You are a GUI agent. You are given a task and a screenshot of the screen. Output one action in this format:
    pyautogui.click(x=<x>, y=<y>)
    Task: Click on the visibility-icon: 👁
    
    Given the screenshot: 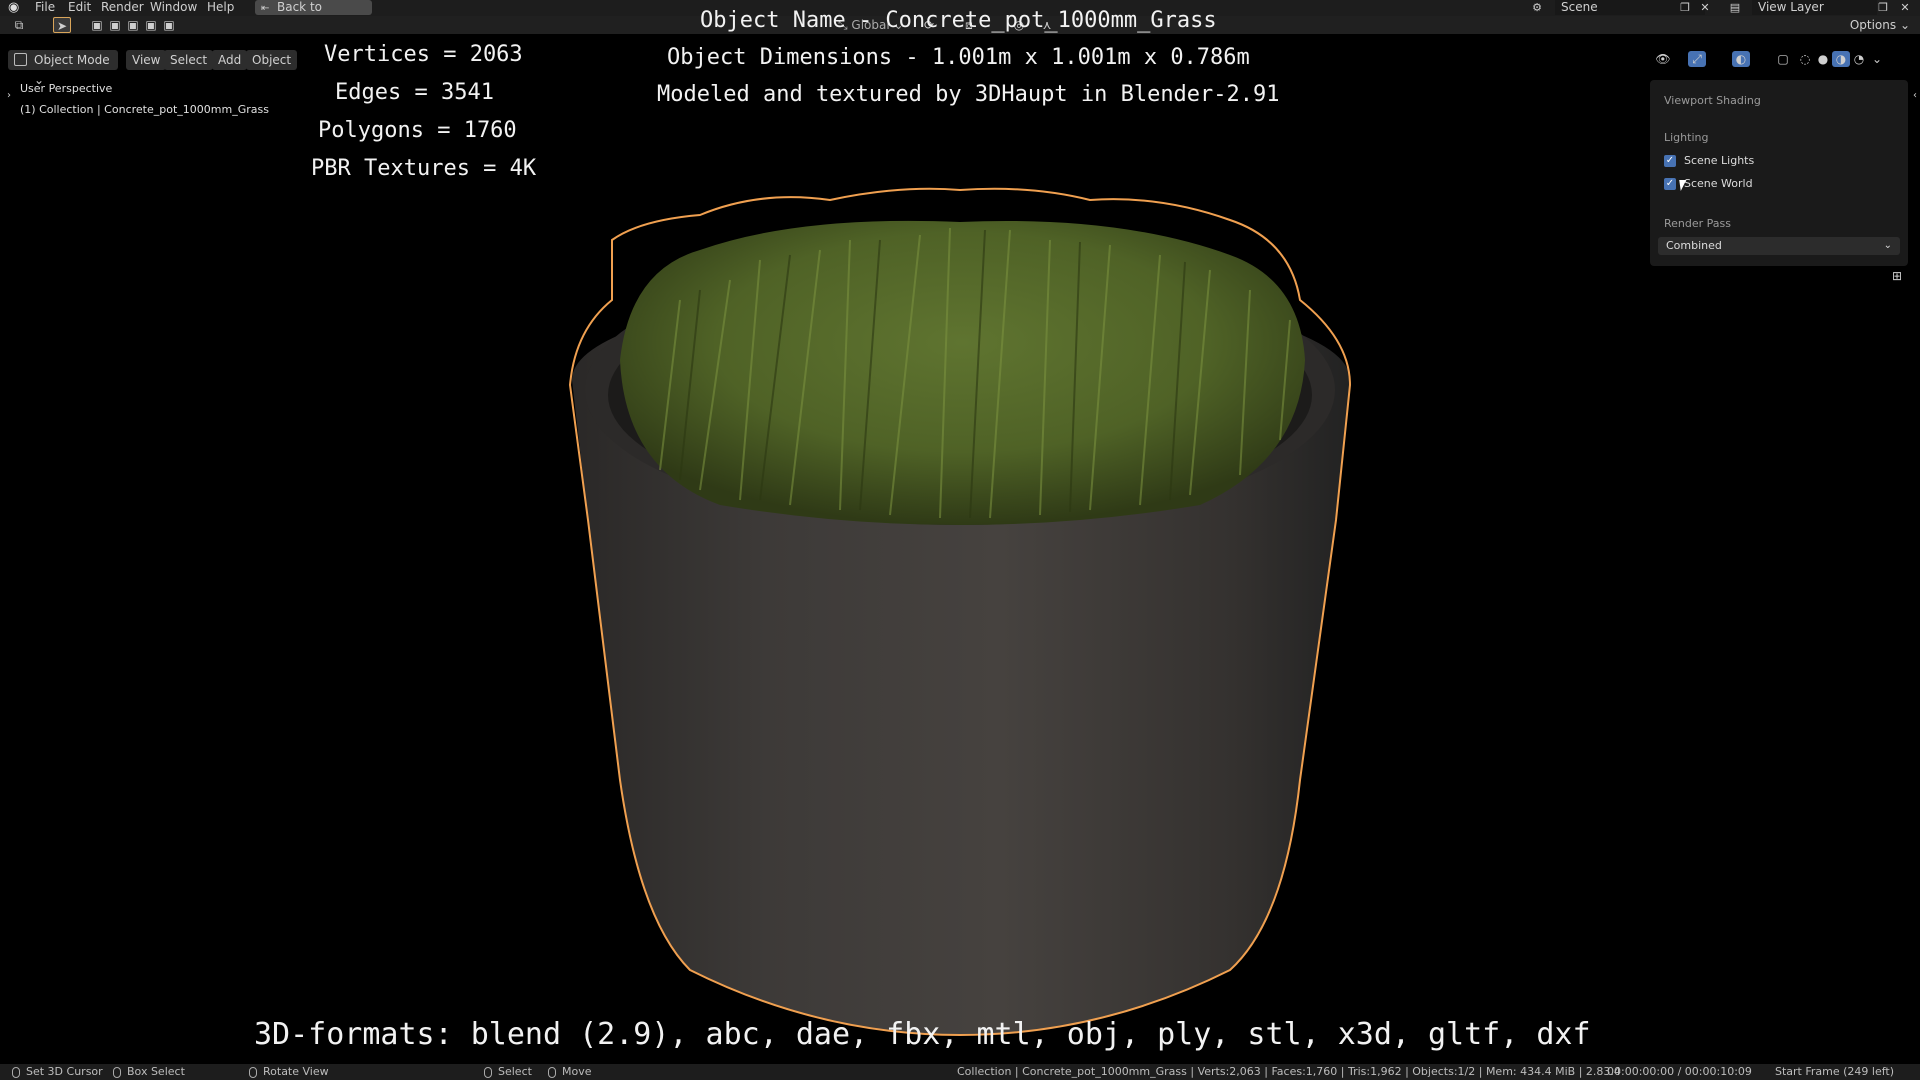 What is the action you would take?
    pyautogui.click(x=1663, y=59)
    